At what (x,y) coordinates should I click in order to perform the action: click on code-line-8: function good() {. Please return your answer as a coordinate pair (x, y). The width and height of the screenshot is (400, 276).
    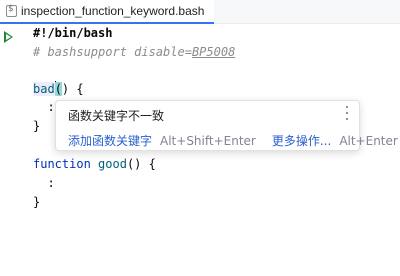
    Looking at the image, I should click on (94, 166).